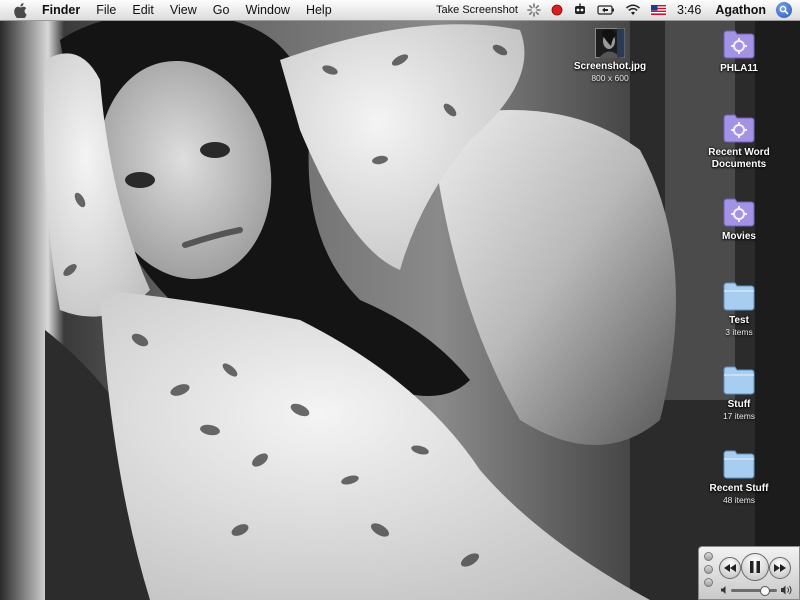 This screenshot has width=800, height=600. I want to click on desktop-smart-folder-movies: Movies, so click(739, 218).